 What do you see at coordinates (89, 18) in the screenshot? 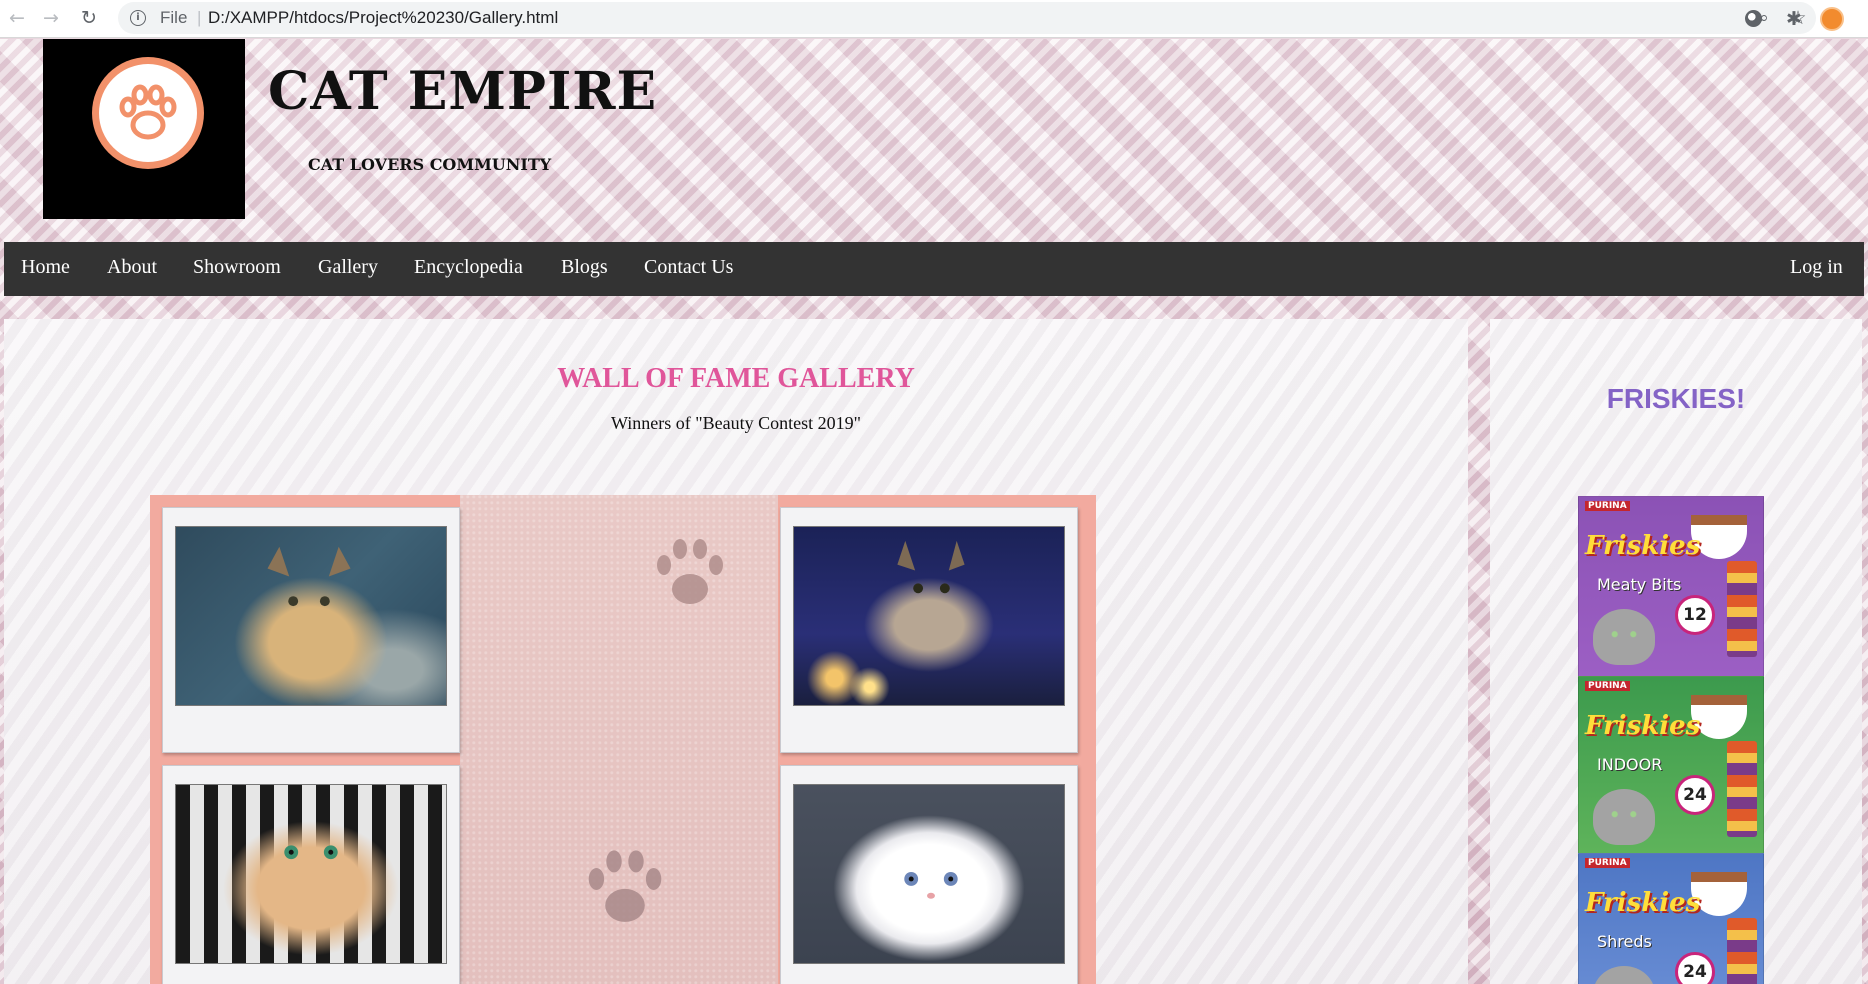
I see `reload-icon: ↻` at bounding box center [89, 18].